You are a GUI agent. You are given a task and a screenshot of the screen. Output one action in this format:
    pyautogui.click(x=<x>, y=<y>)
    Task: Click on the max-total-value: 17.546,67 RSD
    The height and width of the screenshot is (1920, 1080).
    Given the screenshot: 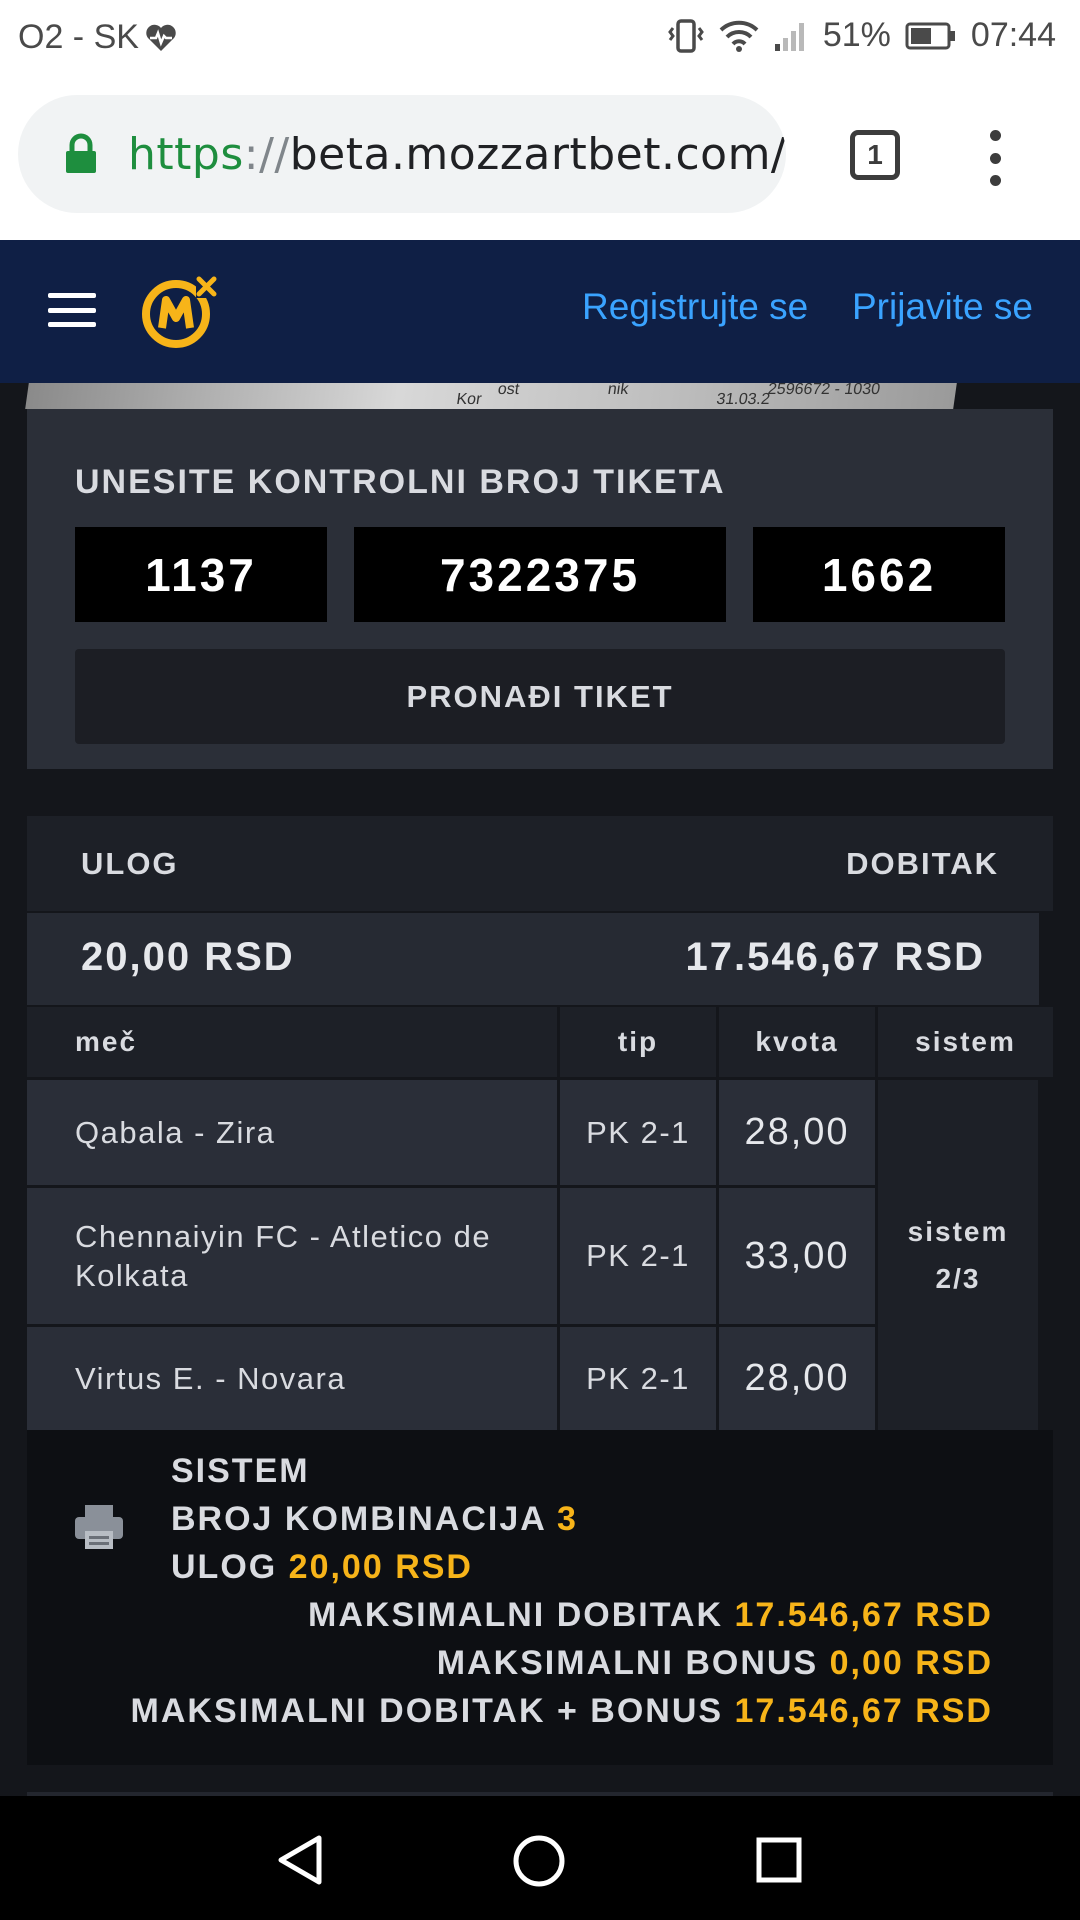 What is the action you would take?
    pyautogui.click(x=863, y=1711)
    